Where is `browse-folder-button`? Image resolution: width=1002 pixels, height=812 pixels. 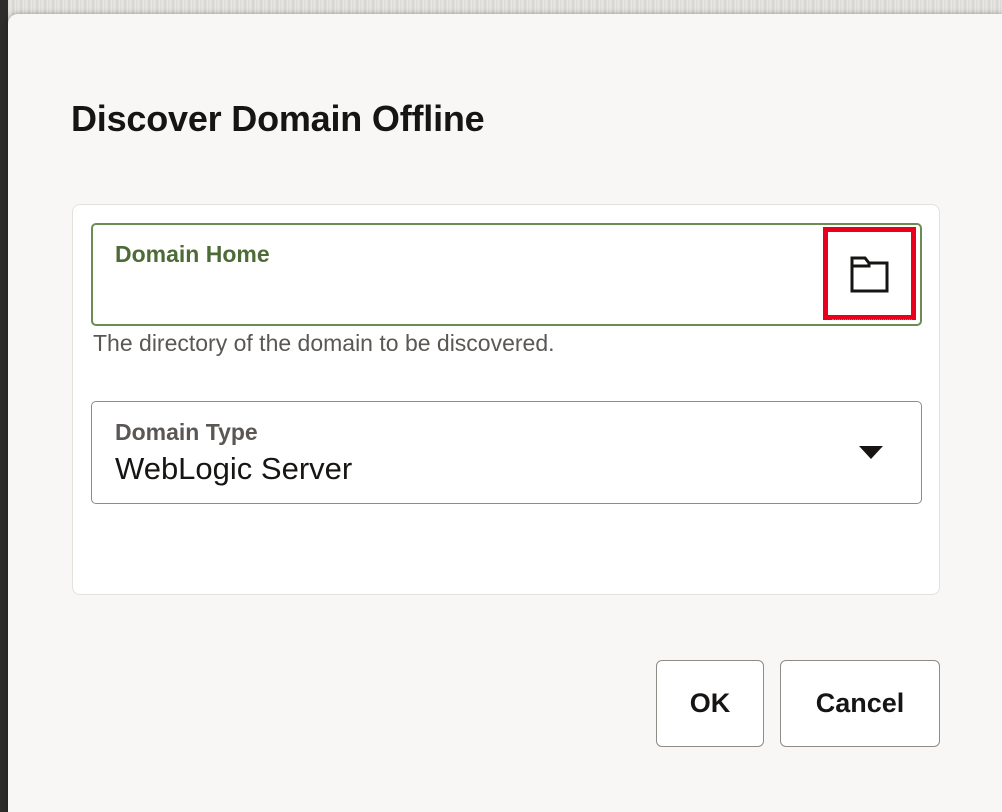 browse-folder-button is located at coordinates (869, 273).